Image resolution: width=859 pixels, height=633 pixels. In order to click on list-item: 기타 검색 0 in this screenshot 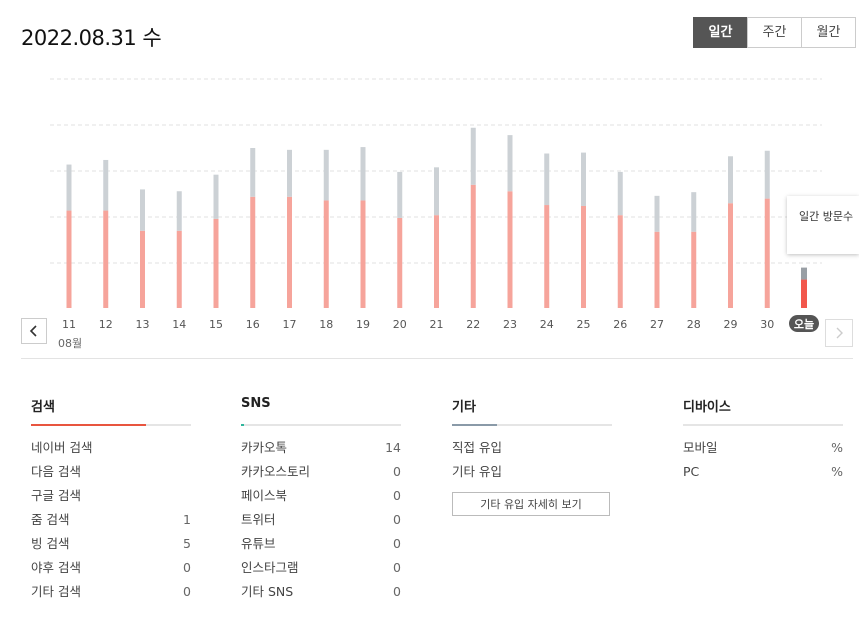, I will do `click(111, 592)`.